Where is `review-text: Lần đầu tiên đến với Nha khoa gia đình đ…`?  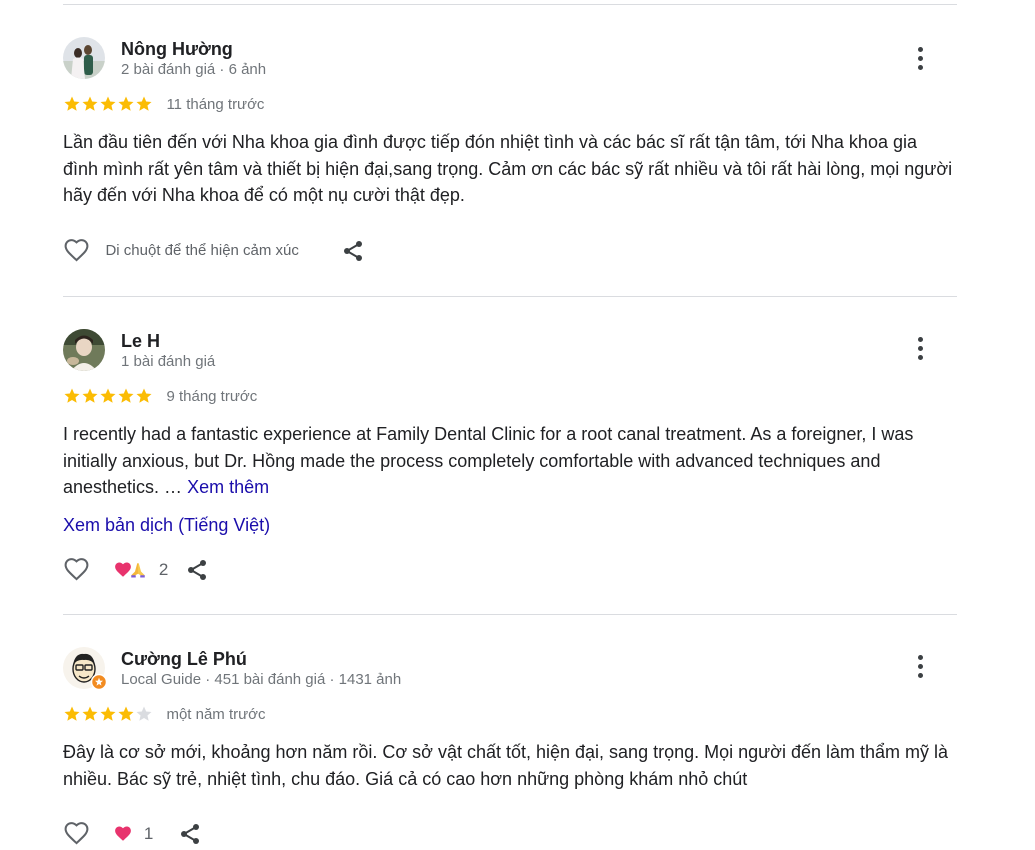
review-text: Lần đầu tiên đến với Nha khoa gia đình đ… is located at coordinates (508, 168).